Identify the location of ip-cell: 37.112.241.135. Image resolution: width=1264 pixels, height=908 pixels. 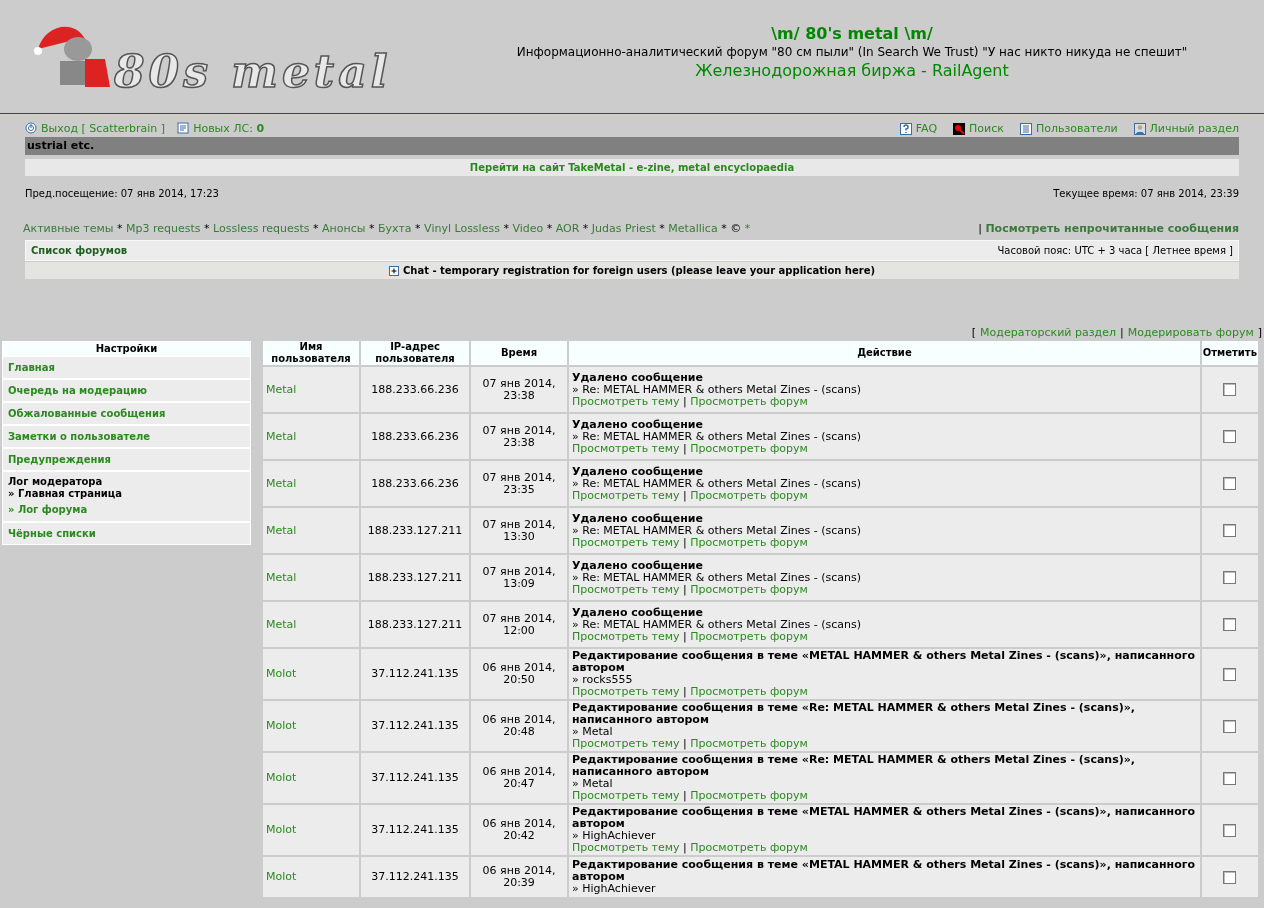
(415, 877).